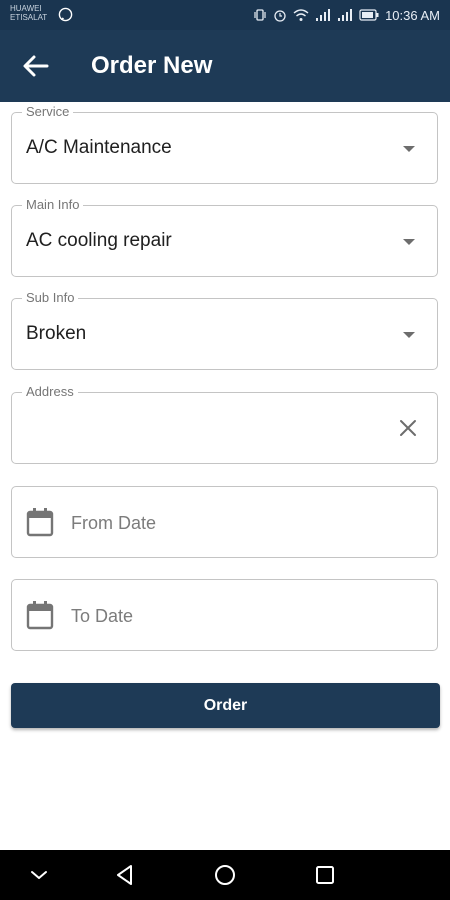  I want to click on close-icon, so click(408, 428).